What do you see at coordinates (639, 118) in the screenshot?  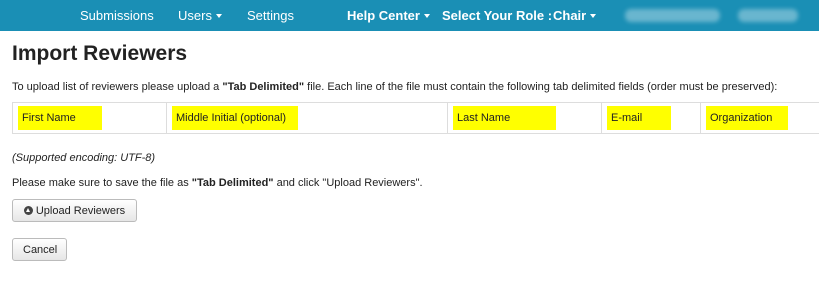 I see `field-email: E-mail` at bounding box center [639, 118].